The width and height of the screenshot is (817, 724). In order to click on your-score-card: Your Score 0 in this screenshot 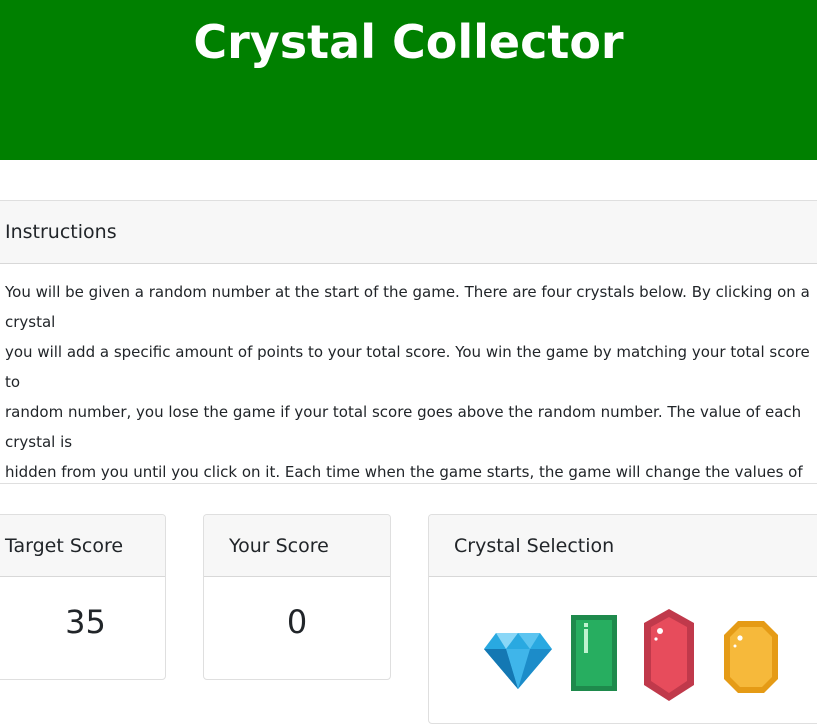, I will do `click(297, 597)`.